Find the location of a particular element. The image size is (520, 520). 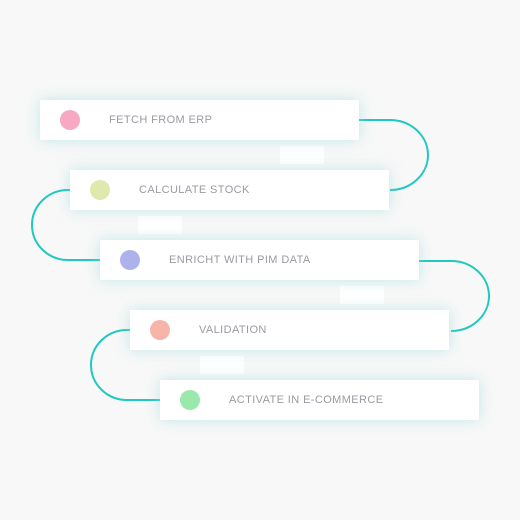

step-label: FETCH FROM ERP is located at coordinates (161, 120).